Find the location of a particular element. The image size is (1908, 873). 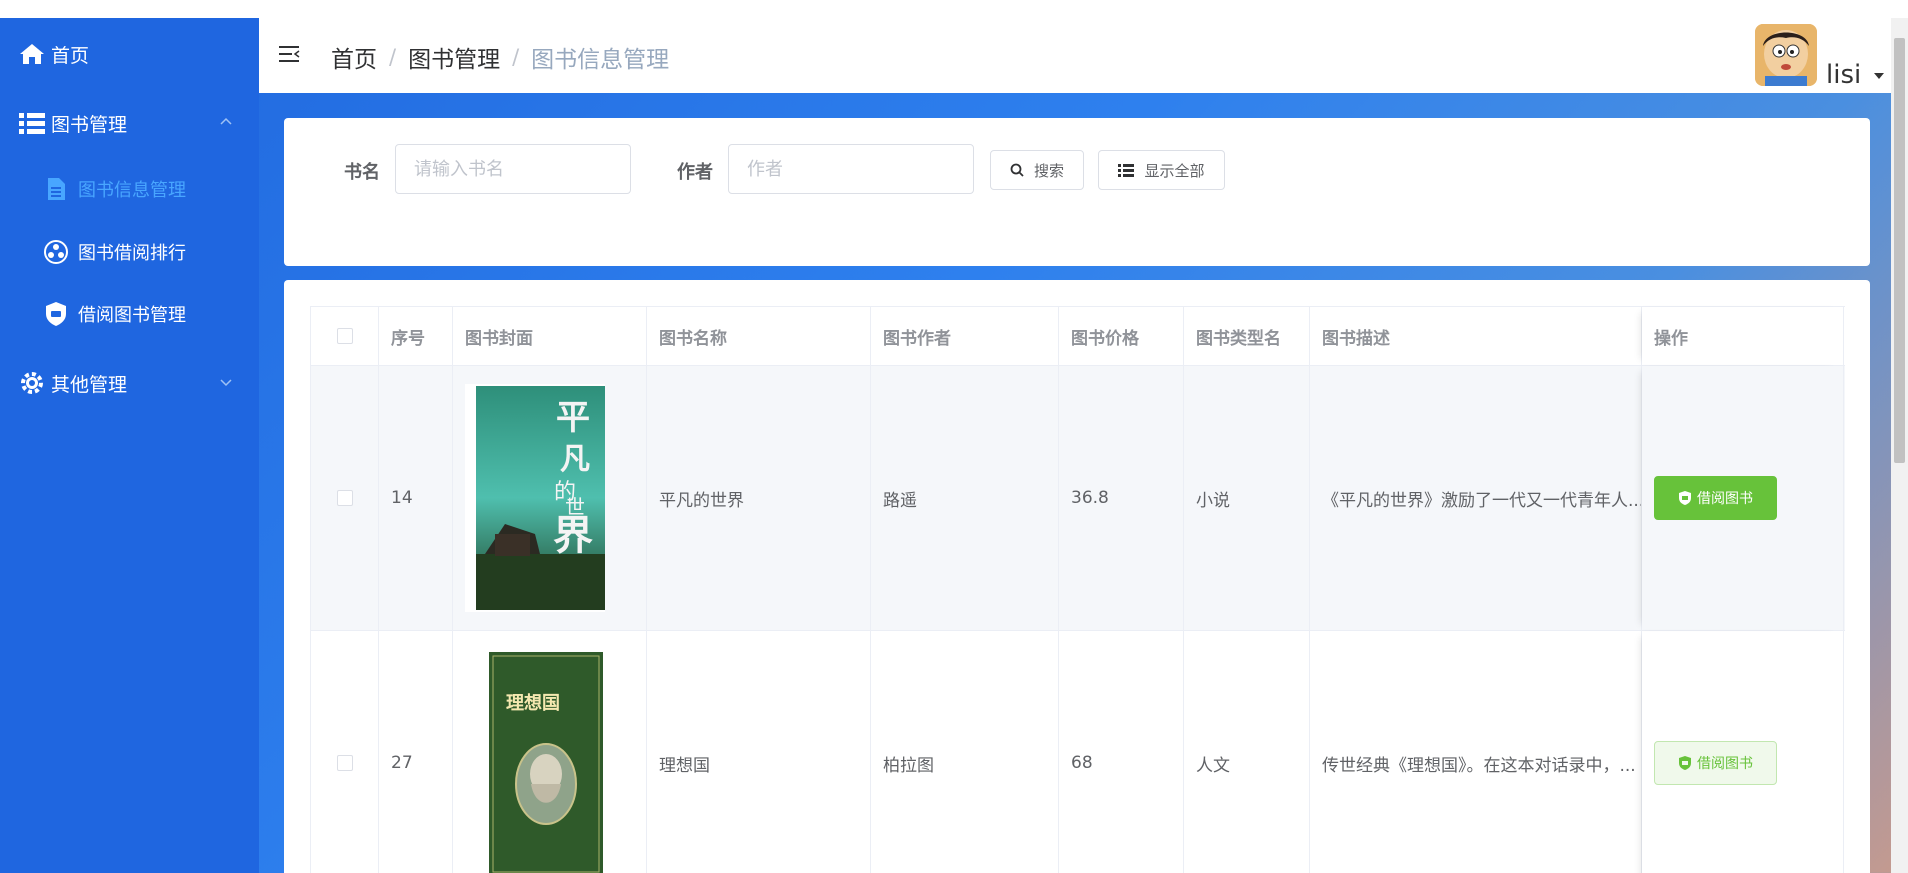

show-all-button-label: 显示全部 is located at coordinates (1174, 170).